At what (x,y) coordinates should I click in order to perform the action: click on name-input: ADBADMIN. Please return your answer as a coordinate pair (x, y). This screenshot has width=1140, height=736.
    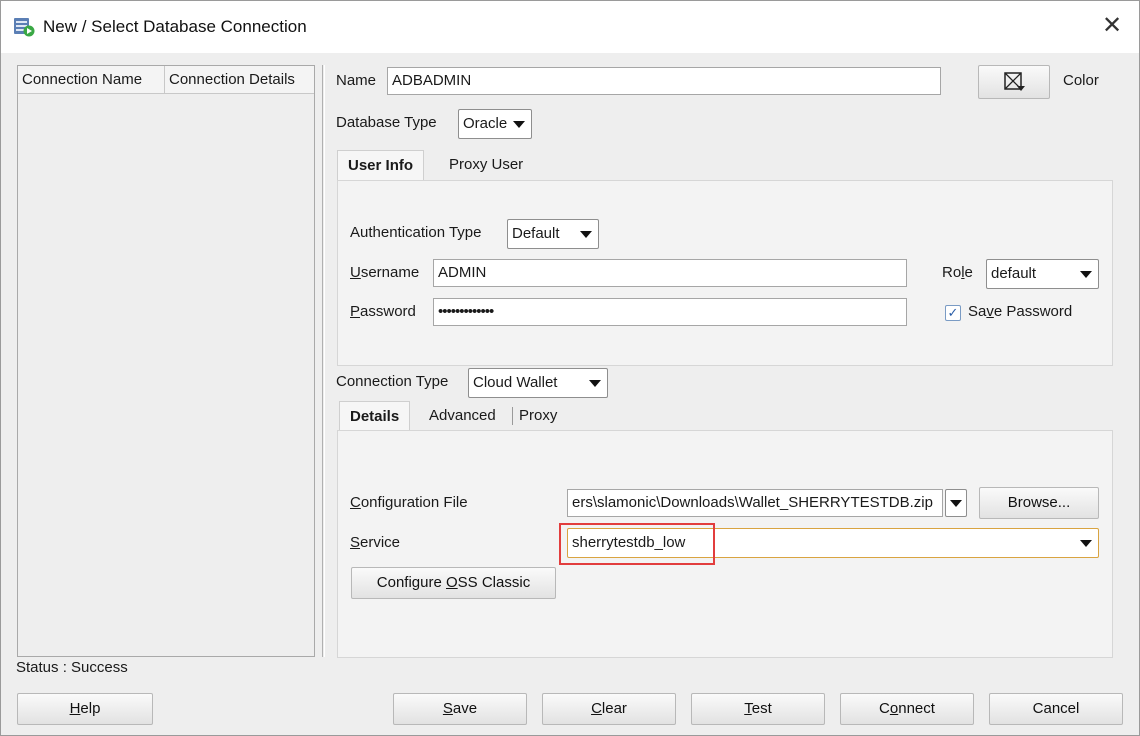
    Looking at the image, I should click on (664, 81).